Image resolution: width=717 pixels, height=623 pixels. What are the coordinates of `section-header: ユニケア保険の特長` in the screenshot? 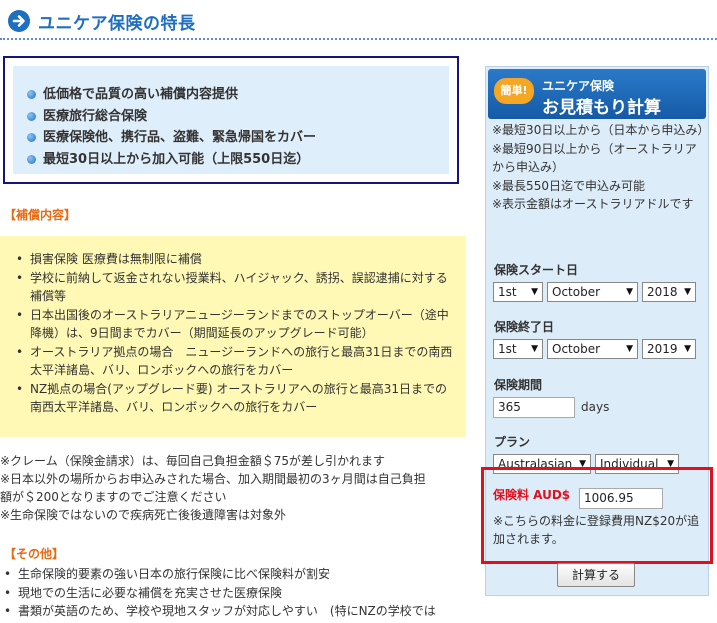 It's located at (358, 22).